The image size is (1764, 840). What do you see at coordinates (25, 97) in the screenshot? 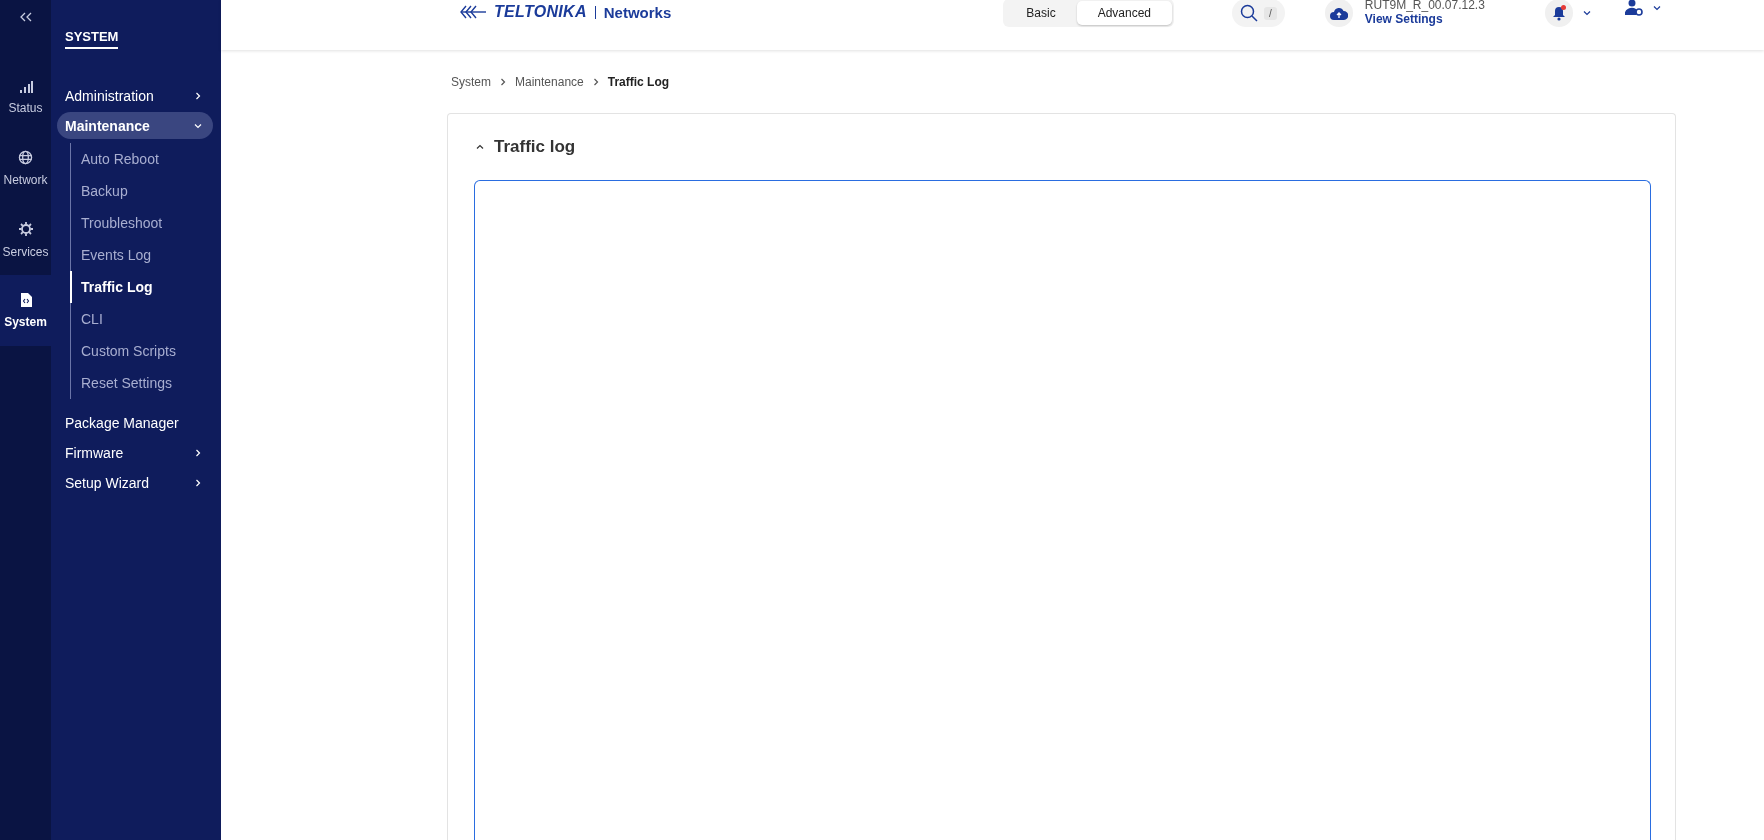
I see `rail-nav-item: Status` at bounding box center [25, 97].